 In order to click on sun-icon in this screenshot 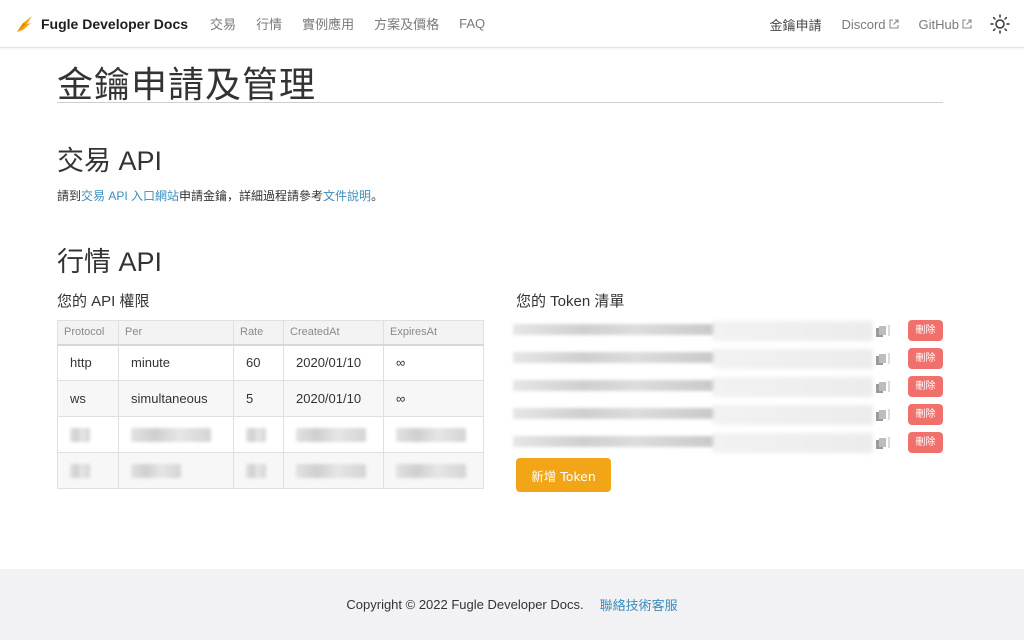, I will do `click(1000, 24)`.